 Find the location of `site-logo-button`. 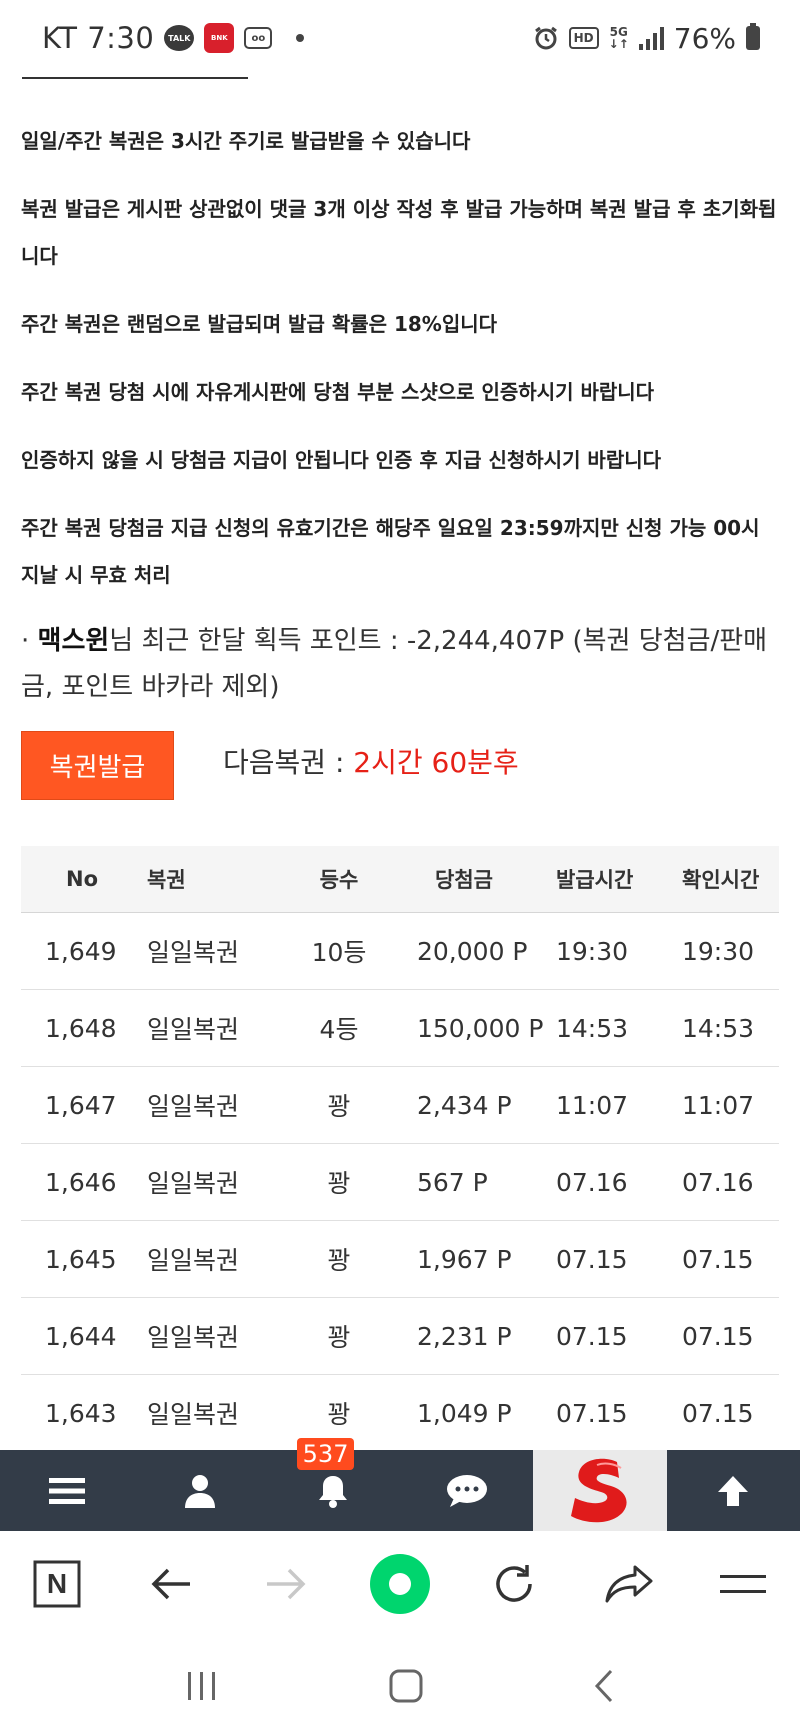

site-logo-button is located at coordinates (600, 1490).